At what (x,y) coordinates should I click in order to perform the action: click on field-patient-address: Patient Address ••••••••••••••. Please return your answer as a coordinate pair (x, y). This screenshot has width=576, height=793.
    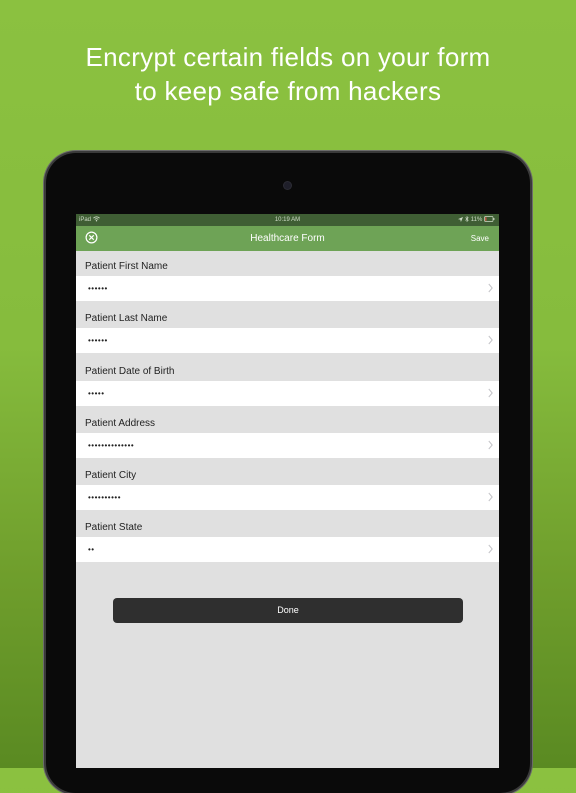
    Looking at the image, I should click on (287, 434).